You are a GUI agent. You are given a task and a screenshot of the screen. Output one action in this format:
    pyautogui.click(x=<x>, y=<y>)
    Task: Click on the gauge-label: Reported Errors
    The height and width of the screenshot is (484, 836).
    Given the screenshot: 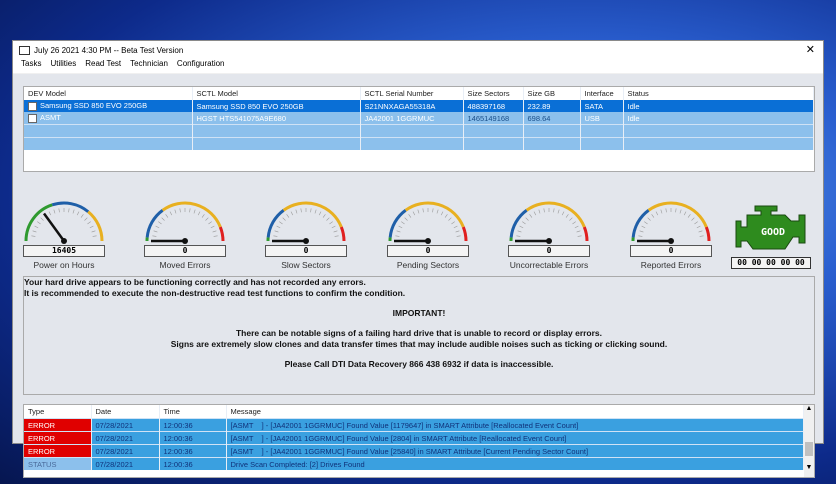 What is the action you would take?
    pyautogui.click(x=671, y=265)
    